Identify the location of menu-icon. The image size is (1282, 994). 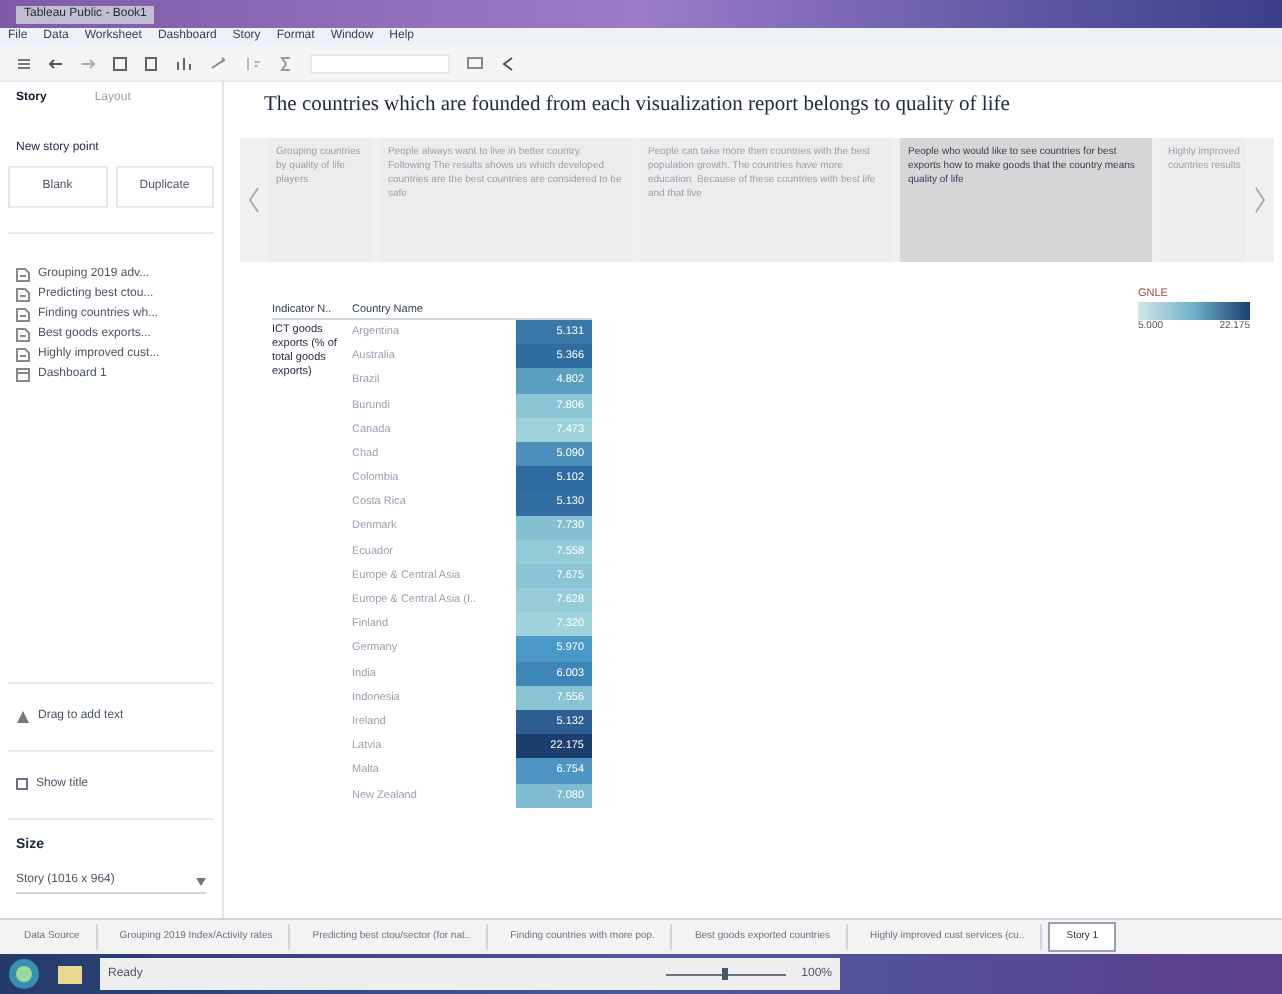
(24, 63).